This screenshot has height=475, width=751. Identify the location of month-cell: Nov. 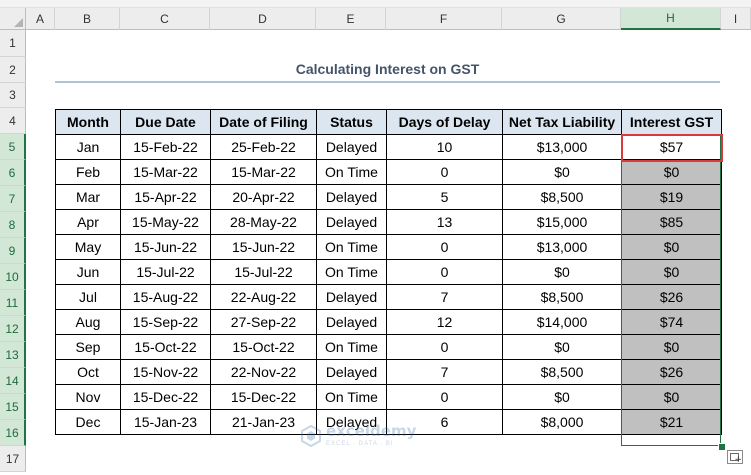
(88, 397).